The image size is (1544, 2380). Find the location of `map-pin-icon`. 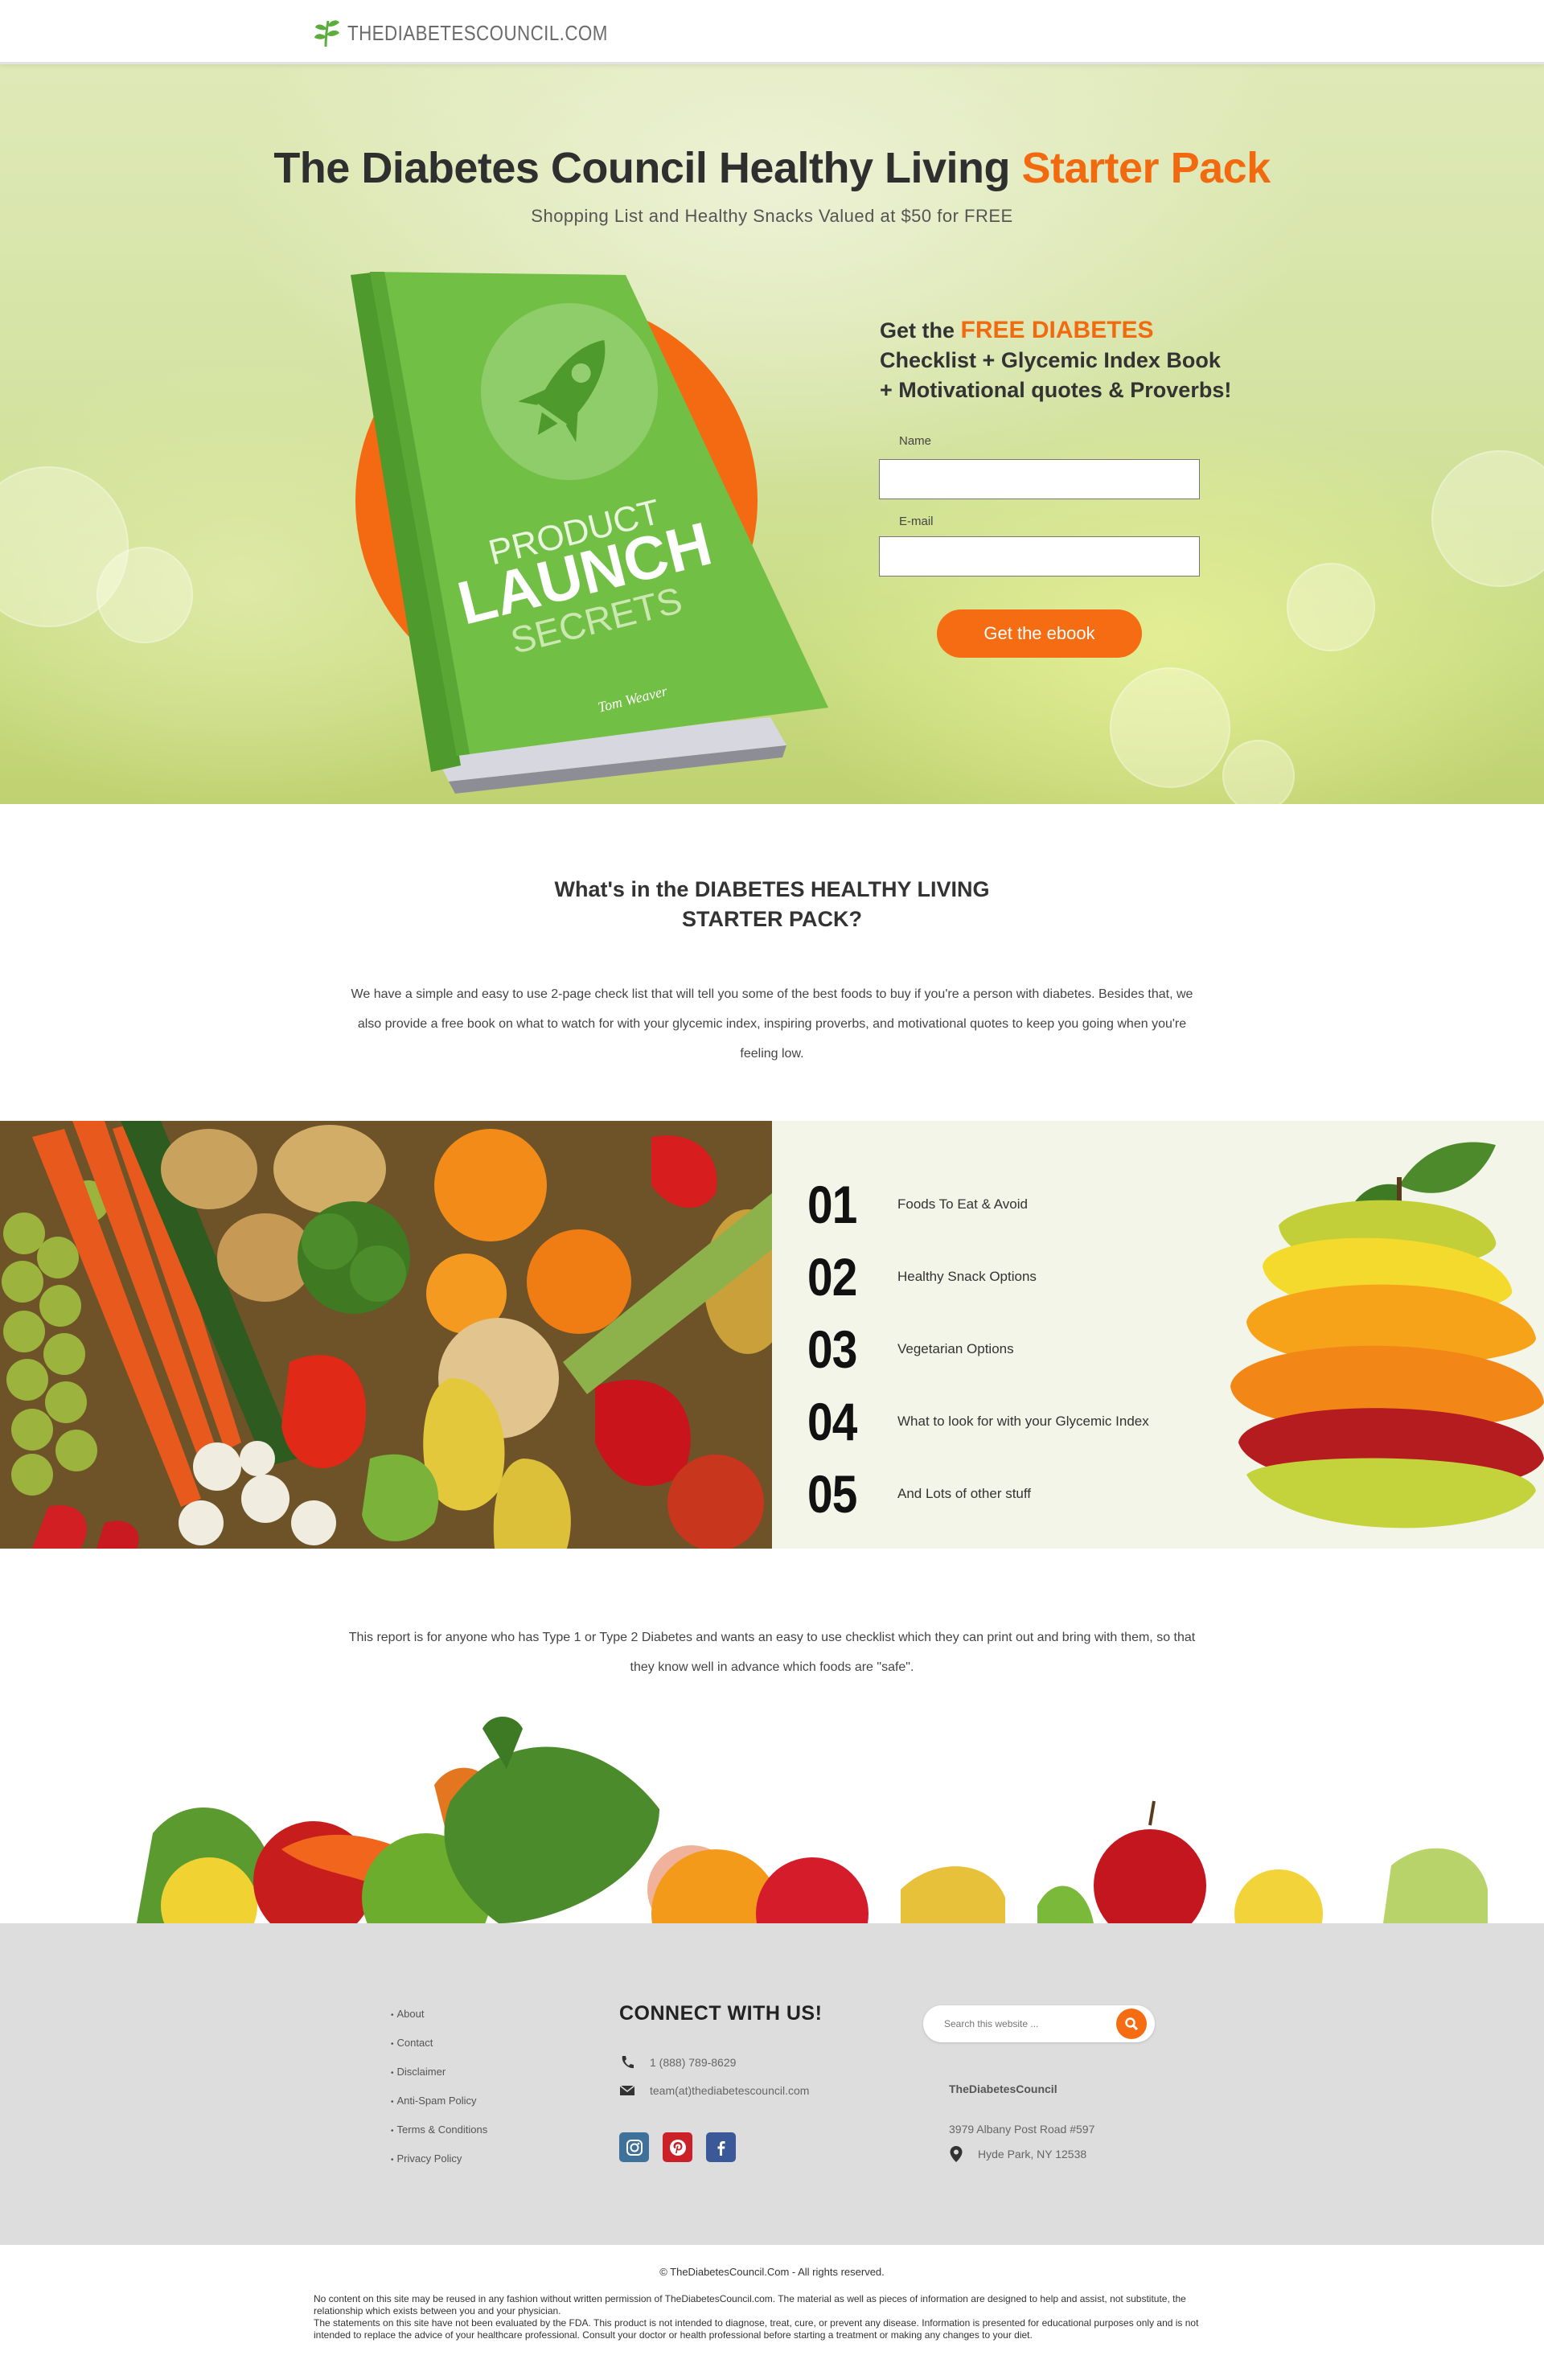

map-pin-icon is located at coordinates (956, 2154).